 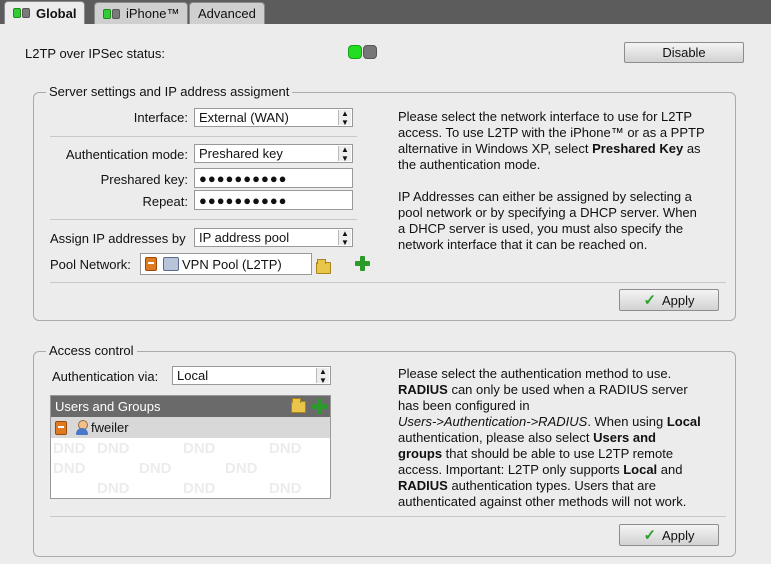 I want to click on interface-label: Interface:, so click(x=160, y=117).